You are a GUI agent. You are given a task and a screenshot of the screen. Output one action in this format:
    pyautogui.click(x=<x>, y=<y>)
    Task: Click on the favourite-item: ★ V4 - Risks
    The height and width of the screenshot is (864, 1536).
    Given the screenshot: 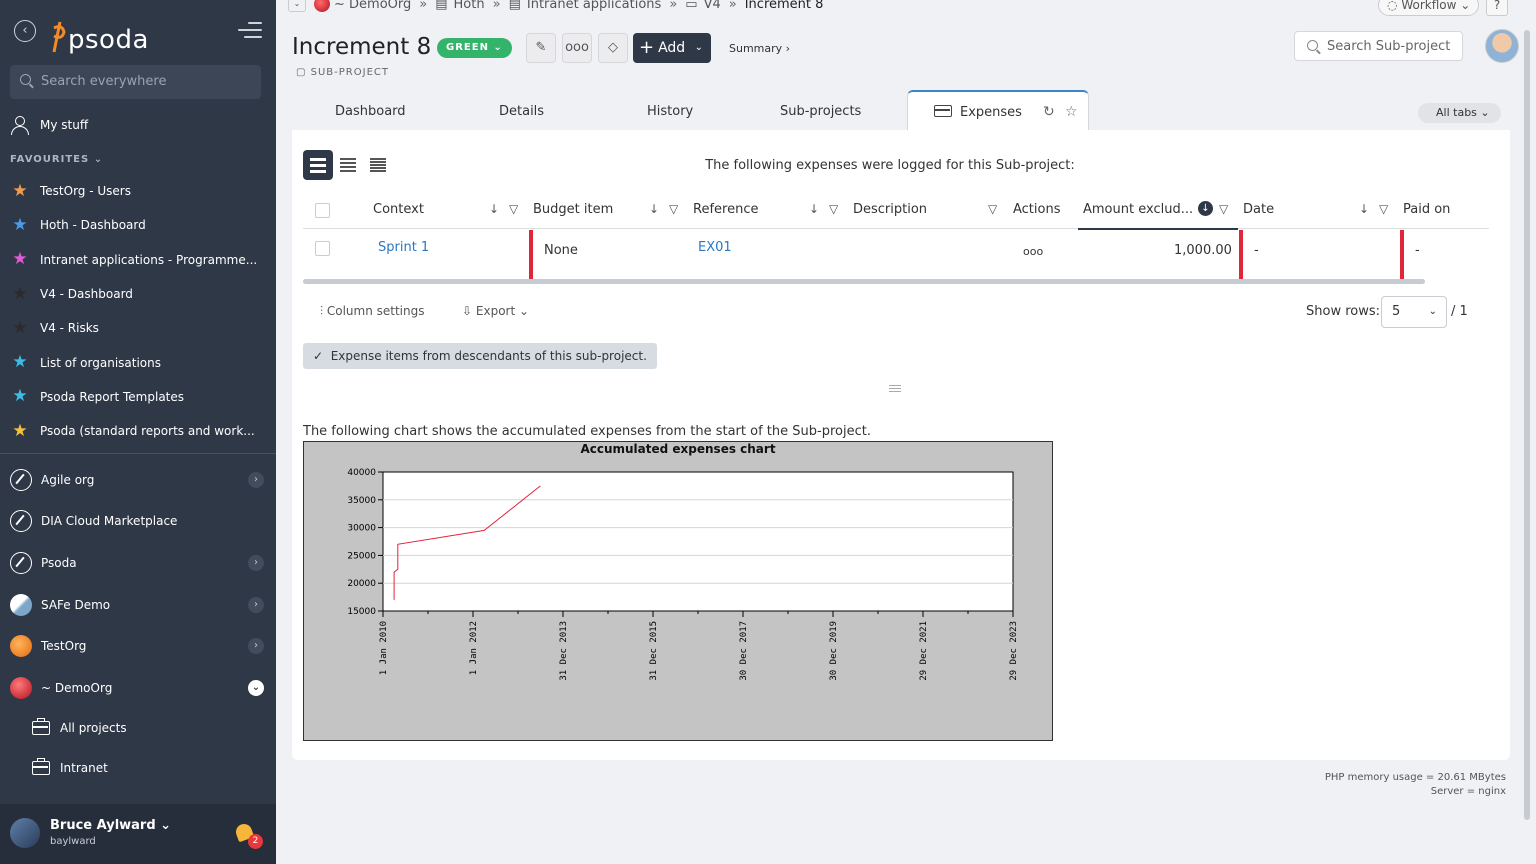 What is the action you would take?
    pyautogui.click(x=139, y=328)
    